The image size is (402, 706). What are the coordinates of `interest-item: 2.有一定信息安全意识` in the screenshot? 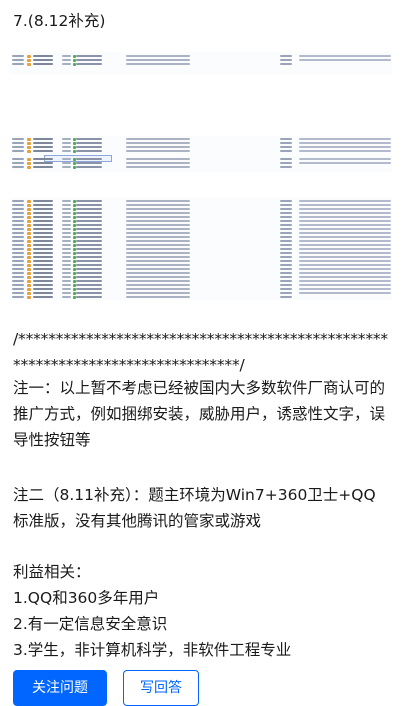 It's located at (90, 624).